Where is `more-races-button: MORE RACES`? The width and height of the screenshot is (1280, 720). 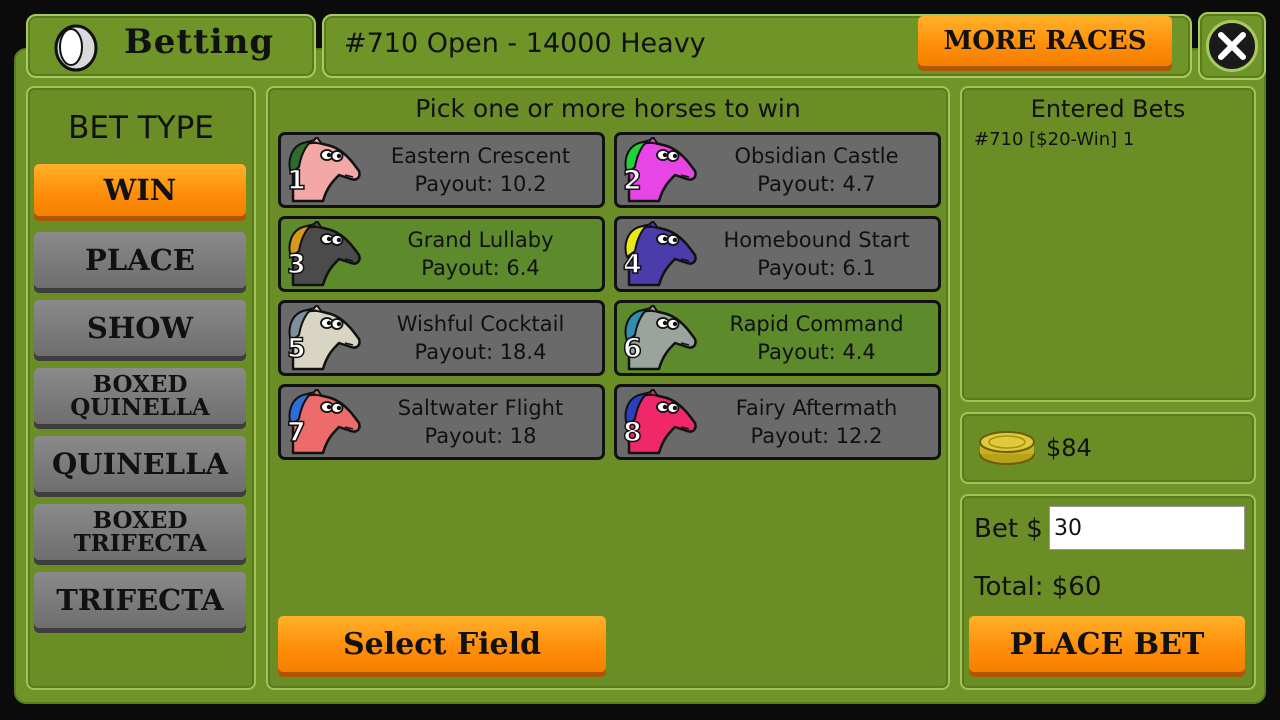
more-races-button: MORE RACES is located at coordinates (1045, 41).